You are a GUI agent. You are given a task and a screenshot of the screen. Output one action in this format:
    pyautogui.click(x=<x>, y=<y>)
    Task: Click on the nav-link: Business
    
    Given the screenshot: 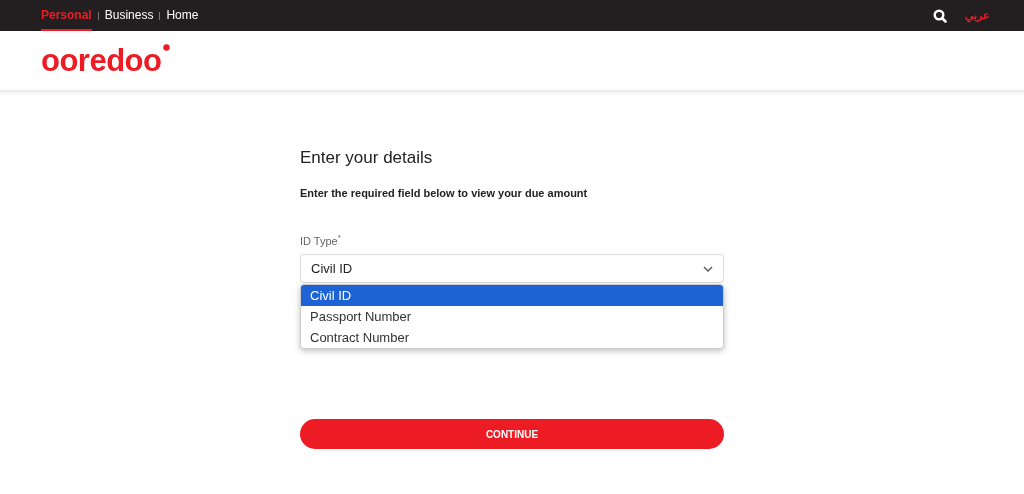 What is the action you would take?
    pyautogui.click(x=129, y=15)
    